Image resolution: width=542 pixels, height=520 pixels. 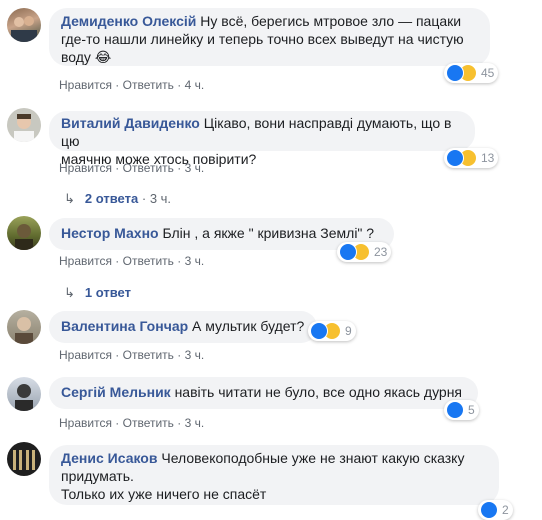 I want to click on comment-bubble: Валентина Гончар А мультик будет?, so click(x=183, y=327).